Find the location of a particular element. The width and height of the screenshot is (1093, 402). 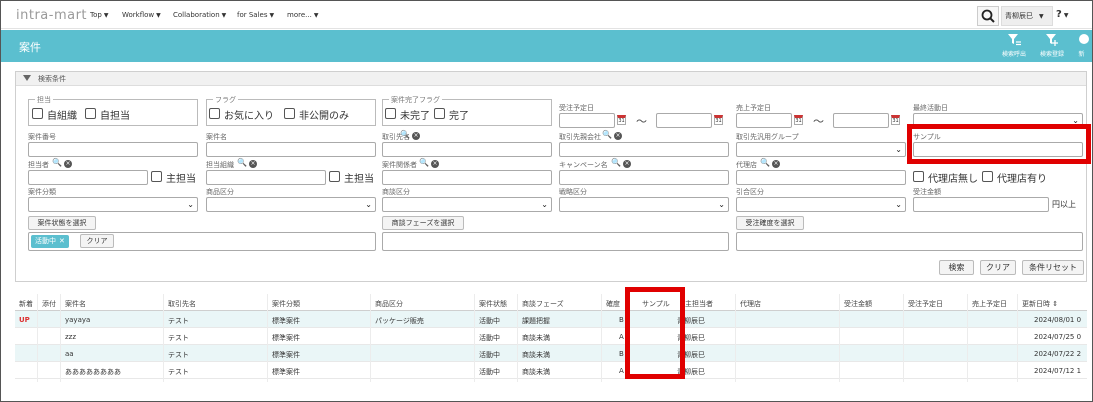

save-search-button: 検索登録 is located at coordinates (1052, 46).